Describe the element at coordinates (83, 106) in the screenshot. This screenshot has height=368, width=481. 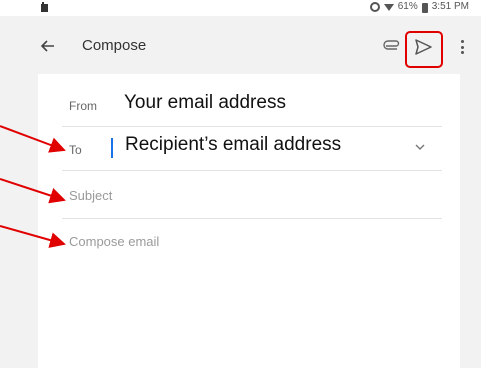
I see `from-label: From` at that location.